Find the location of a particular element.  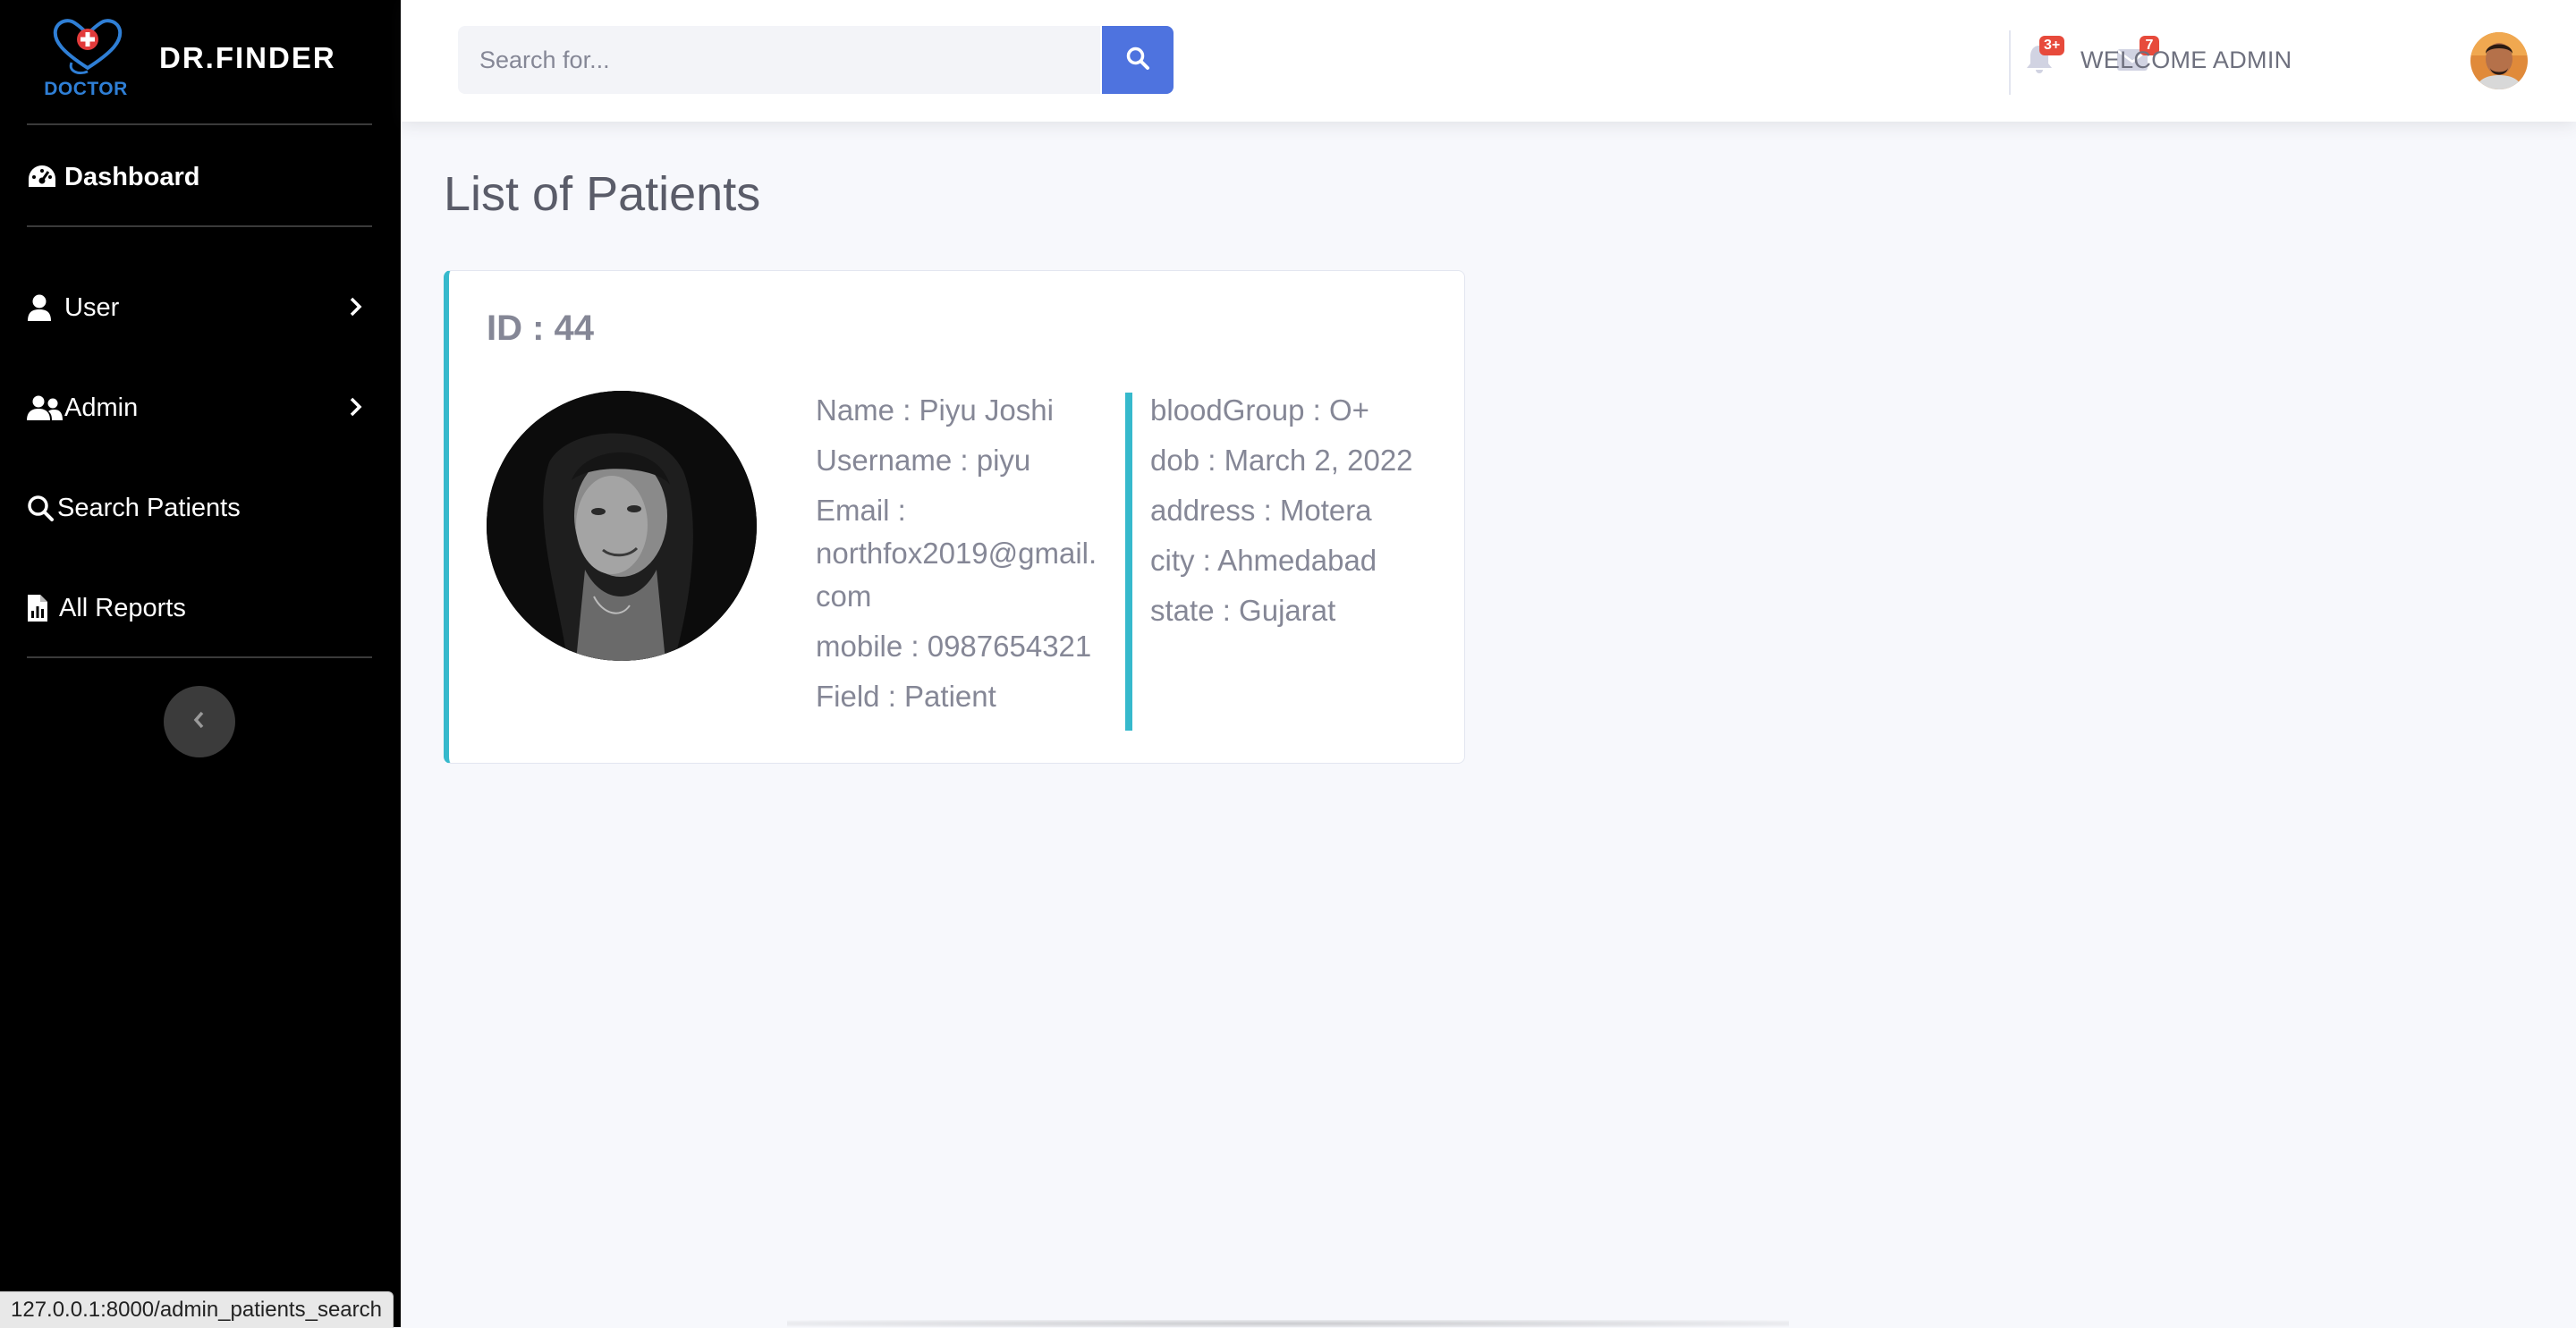

bottom-shadow is located at coordinates (1288, 1323).